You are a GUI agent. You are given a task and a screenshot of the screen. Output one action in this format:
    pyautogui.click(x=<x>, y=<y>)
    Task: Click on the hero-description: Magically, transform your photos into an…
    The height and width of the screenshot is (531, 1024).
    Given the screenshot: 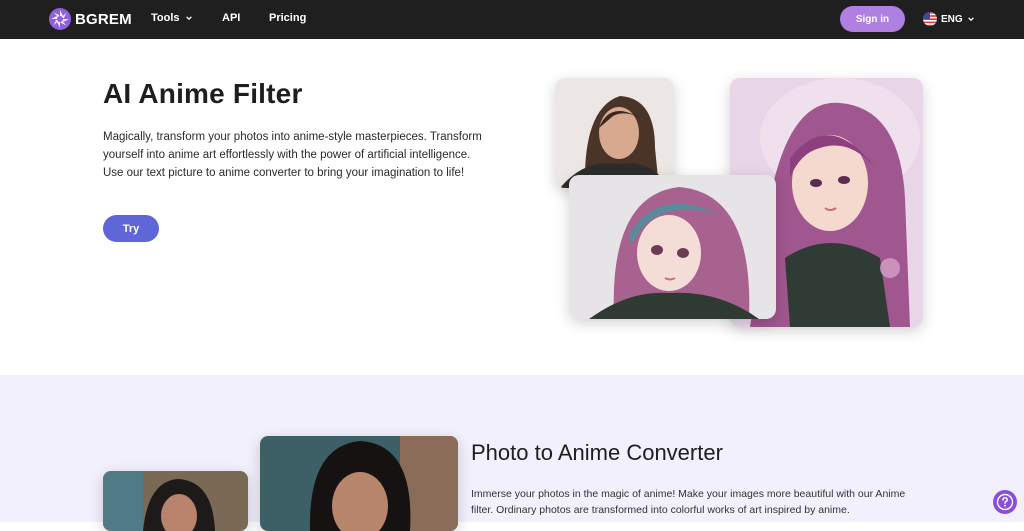 What is the action you would take?
    pyautogui.click(x=292, y=155)
    